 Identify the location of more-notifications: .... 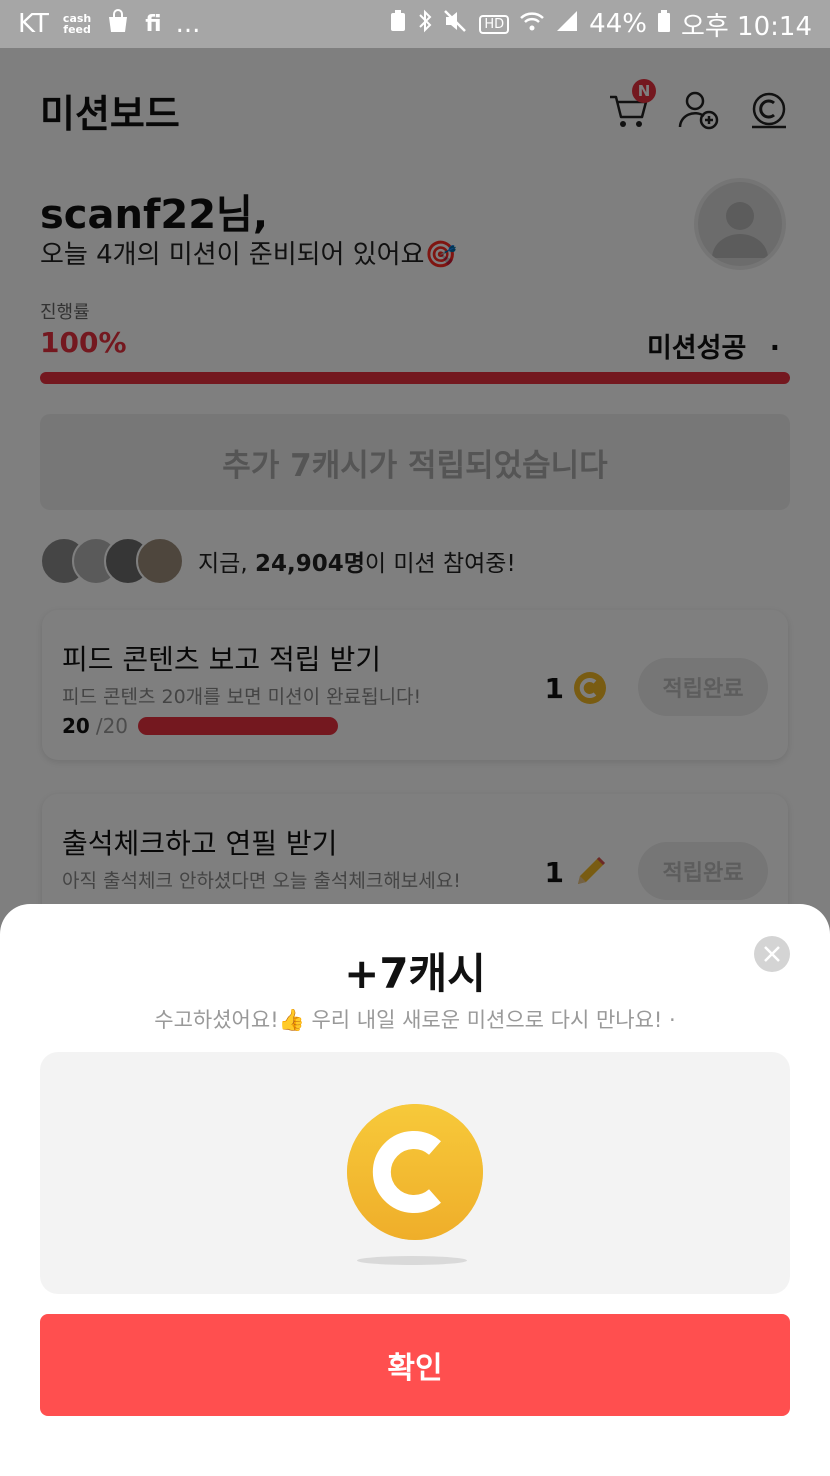
(188, 24).